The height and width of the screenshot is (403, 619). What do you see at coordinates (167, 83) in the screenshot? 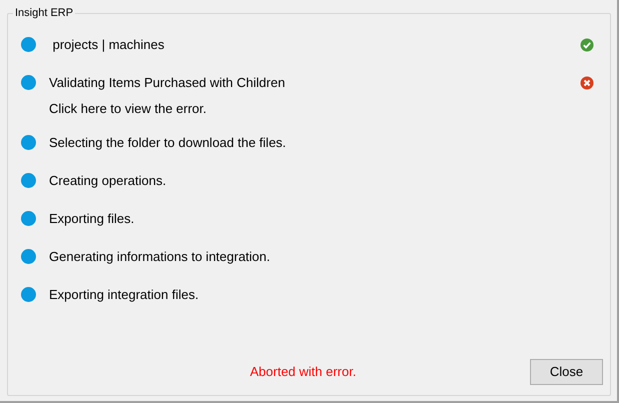
I see `step-label: Validating Items Purchased with Children` at bounding box center [167, 83].